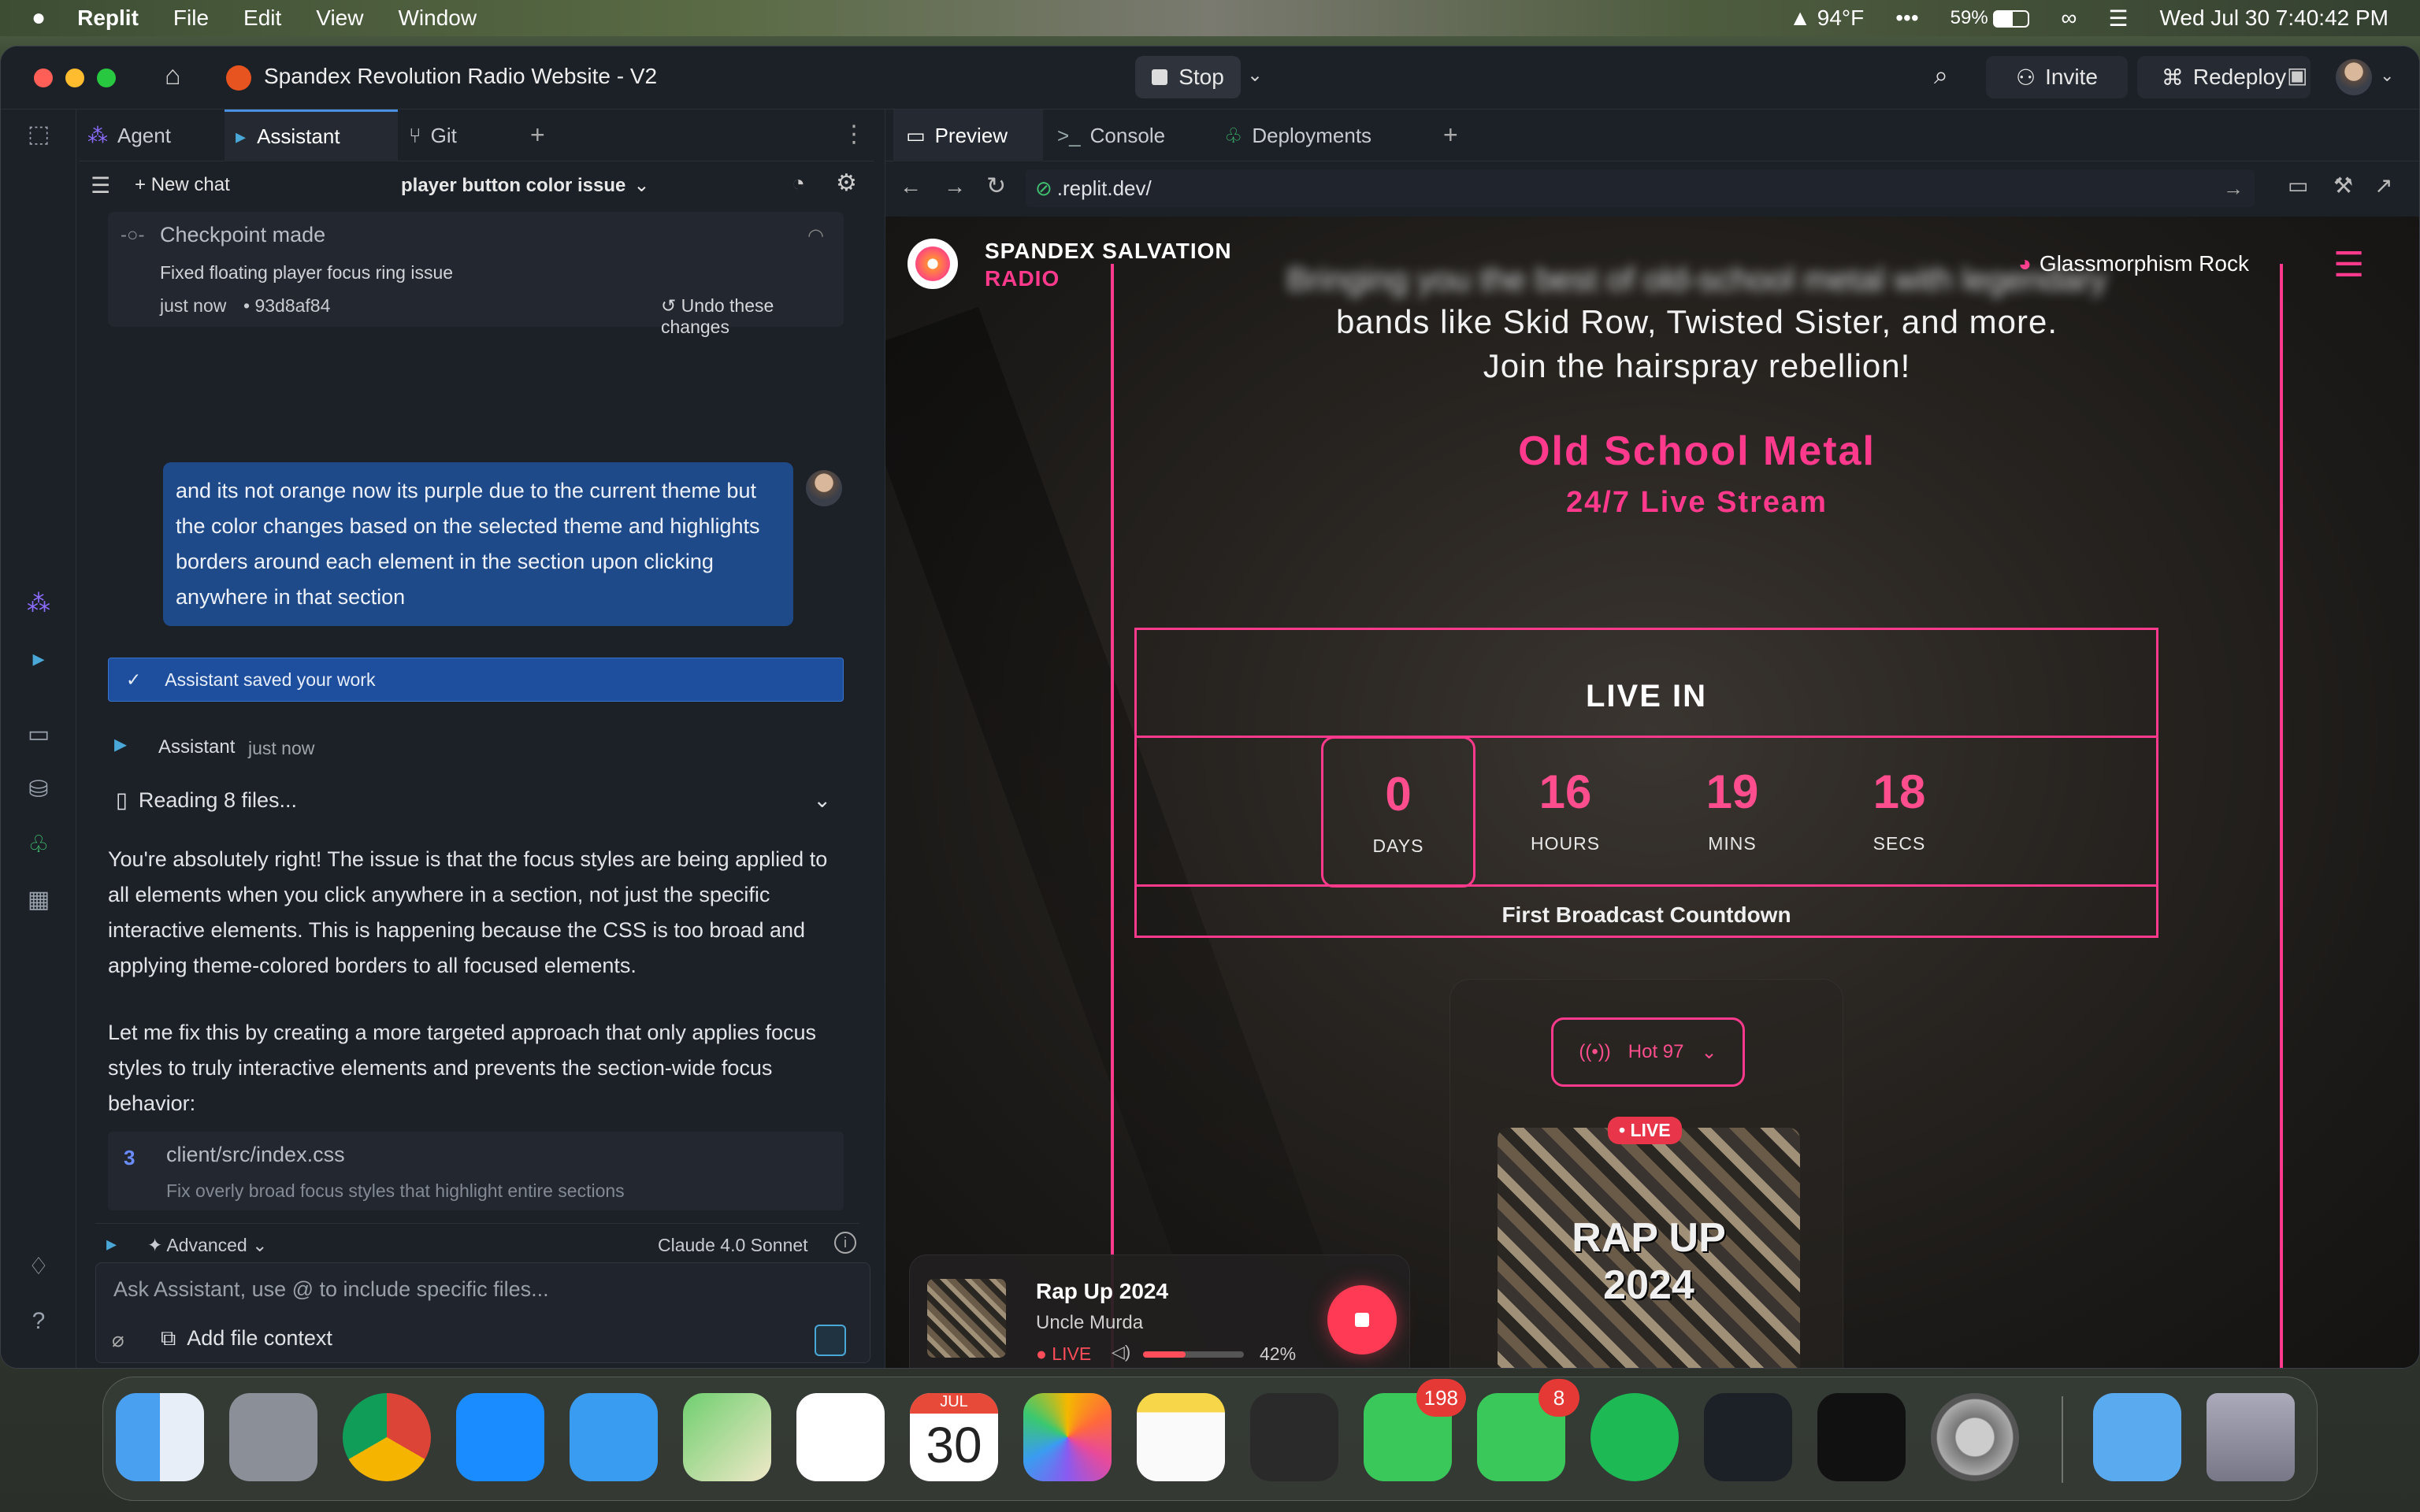  What do you see at coordinates (954, 1437) in the screenshot?
I see `calendar-icon: JUL 30` at bounding box center [954, 1437].